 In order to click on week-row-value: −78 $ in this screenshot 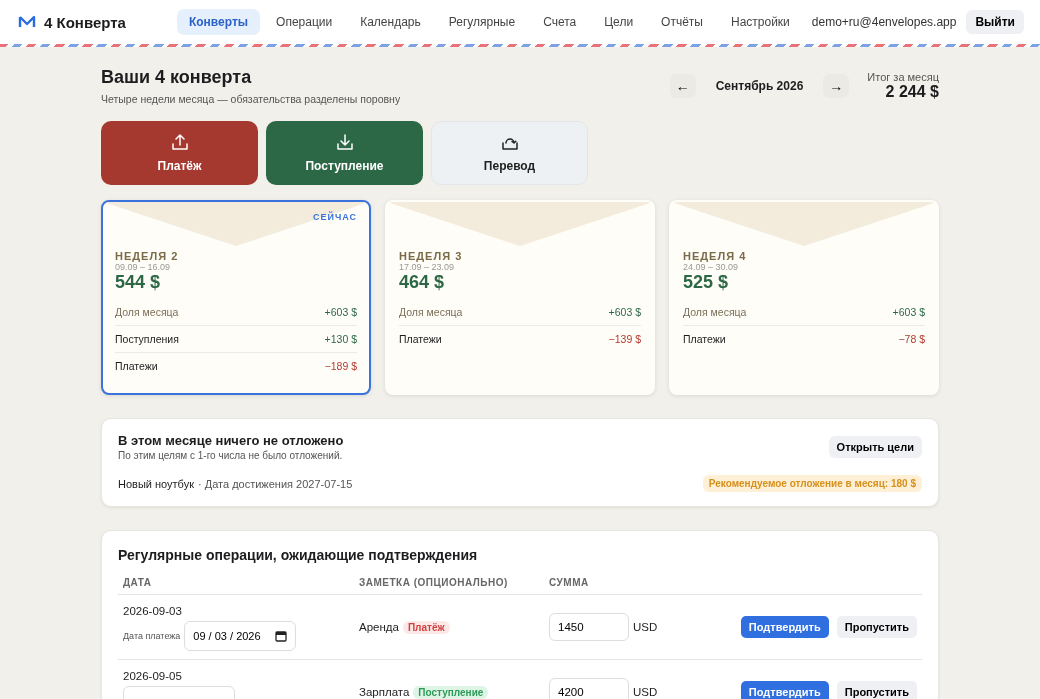, I will do `click(911, 339)`.